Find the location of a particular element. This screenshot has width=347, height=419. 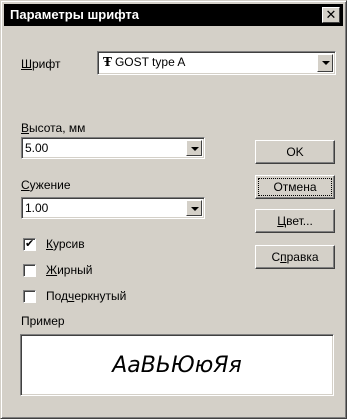

narrowing-label-text: ужение is located at coordinates (50, 185).